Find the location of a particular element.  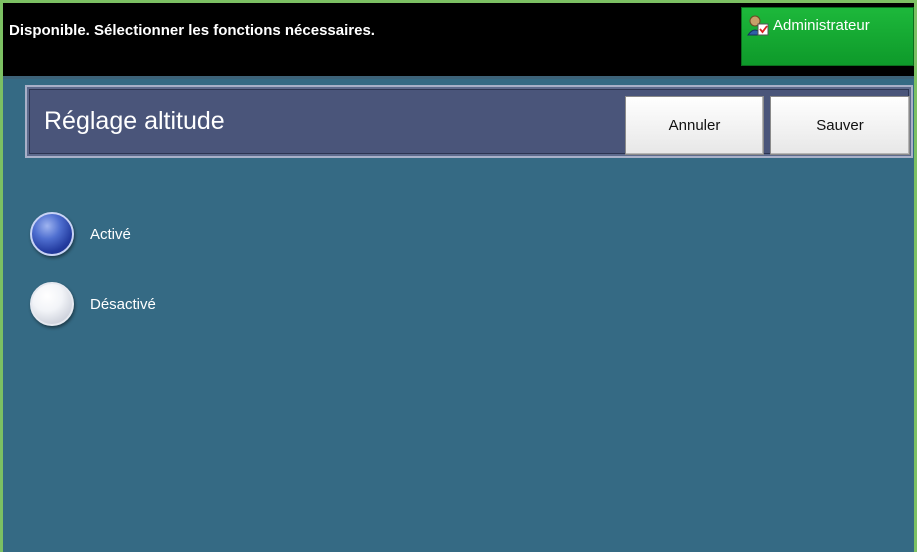

radio-button-unselected is located at coordinates (52, 304).